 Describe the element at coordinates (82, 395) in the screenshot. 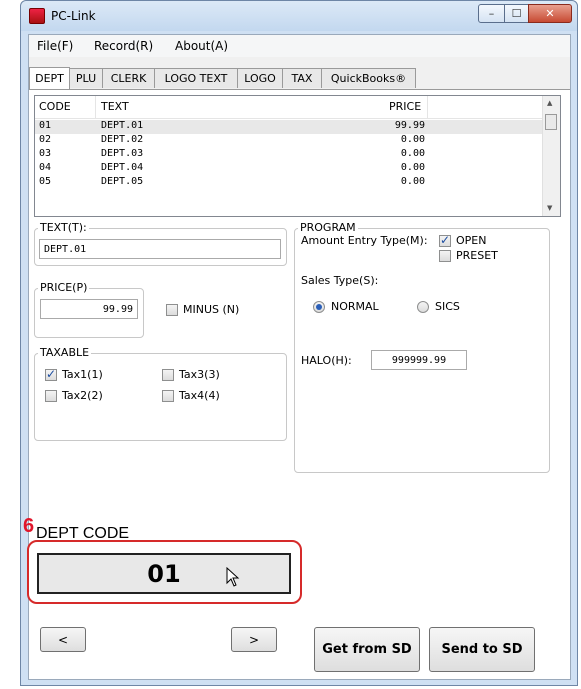

I see `tax2-label: Tax2(2)` at that location.